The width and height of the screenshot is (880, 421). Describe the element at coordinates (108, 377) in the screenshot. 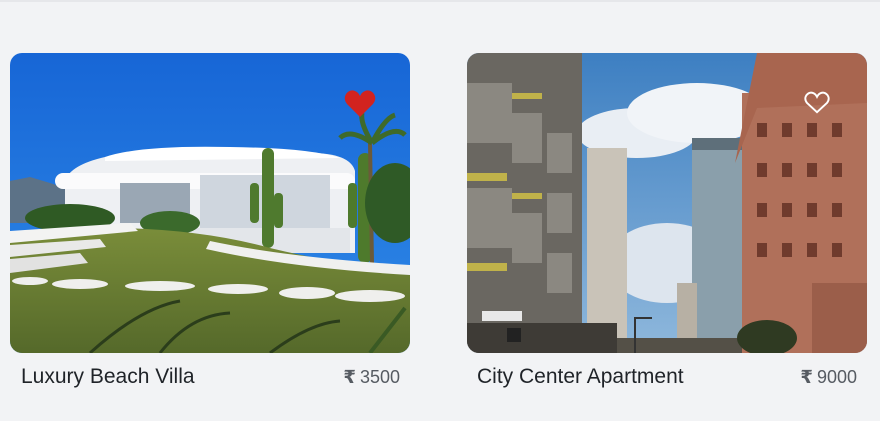

I see `listing-title: Luxury Beach Villa` at that location.